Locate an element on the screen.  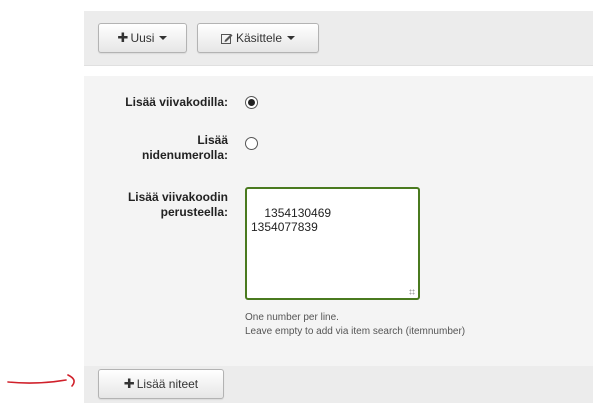
resize-grip-icon is located at coordinates (412, 292).